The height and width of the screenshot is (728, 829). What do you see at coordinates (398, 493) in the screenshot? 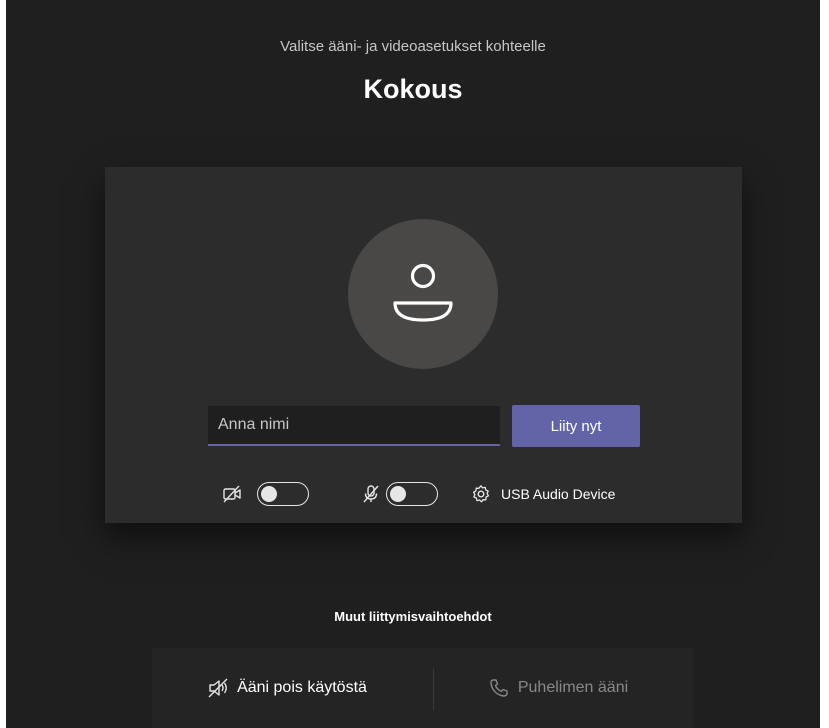
I see `microphone-toggle-knob` at bounding box center [398, 493].